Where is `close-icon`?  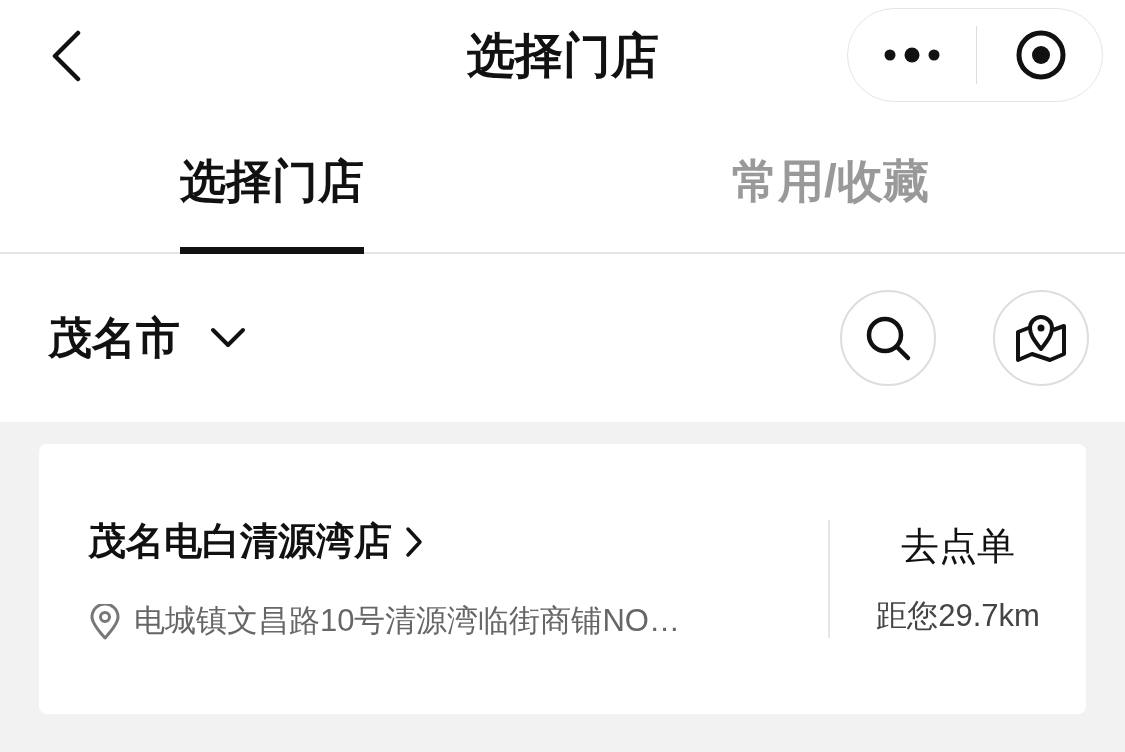
close-icon is located at coordinates (1041, 55).